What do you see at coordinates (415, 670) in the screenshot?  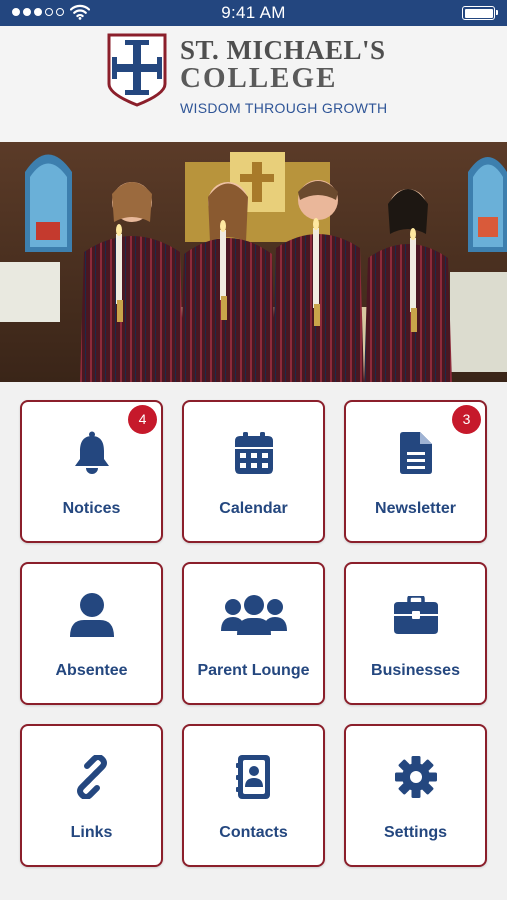 I see `businesses-label: Businesses` at bounding box center [415, 670].